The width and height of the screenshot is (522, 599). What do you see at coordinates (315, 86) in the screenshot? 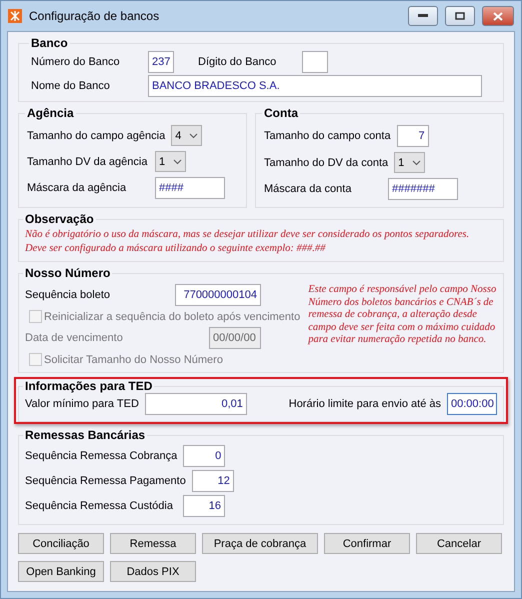
I see `input-field: BANCO BRADESCO S.A.` at bounding box center [315, 86].